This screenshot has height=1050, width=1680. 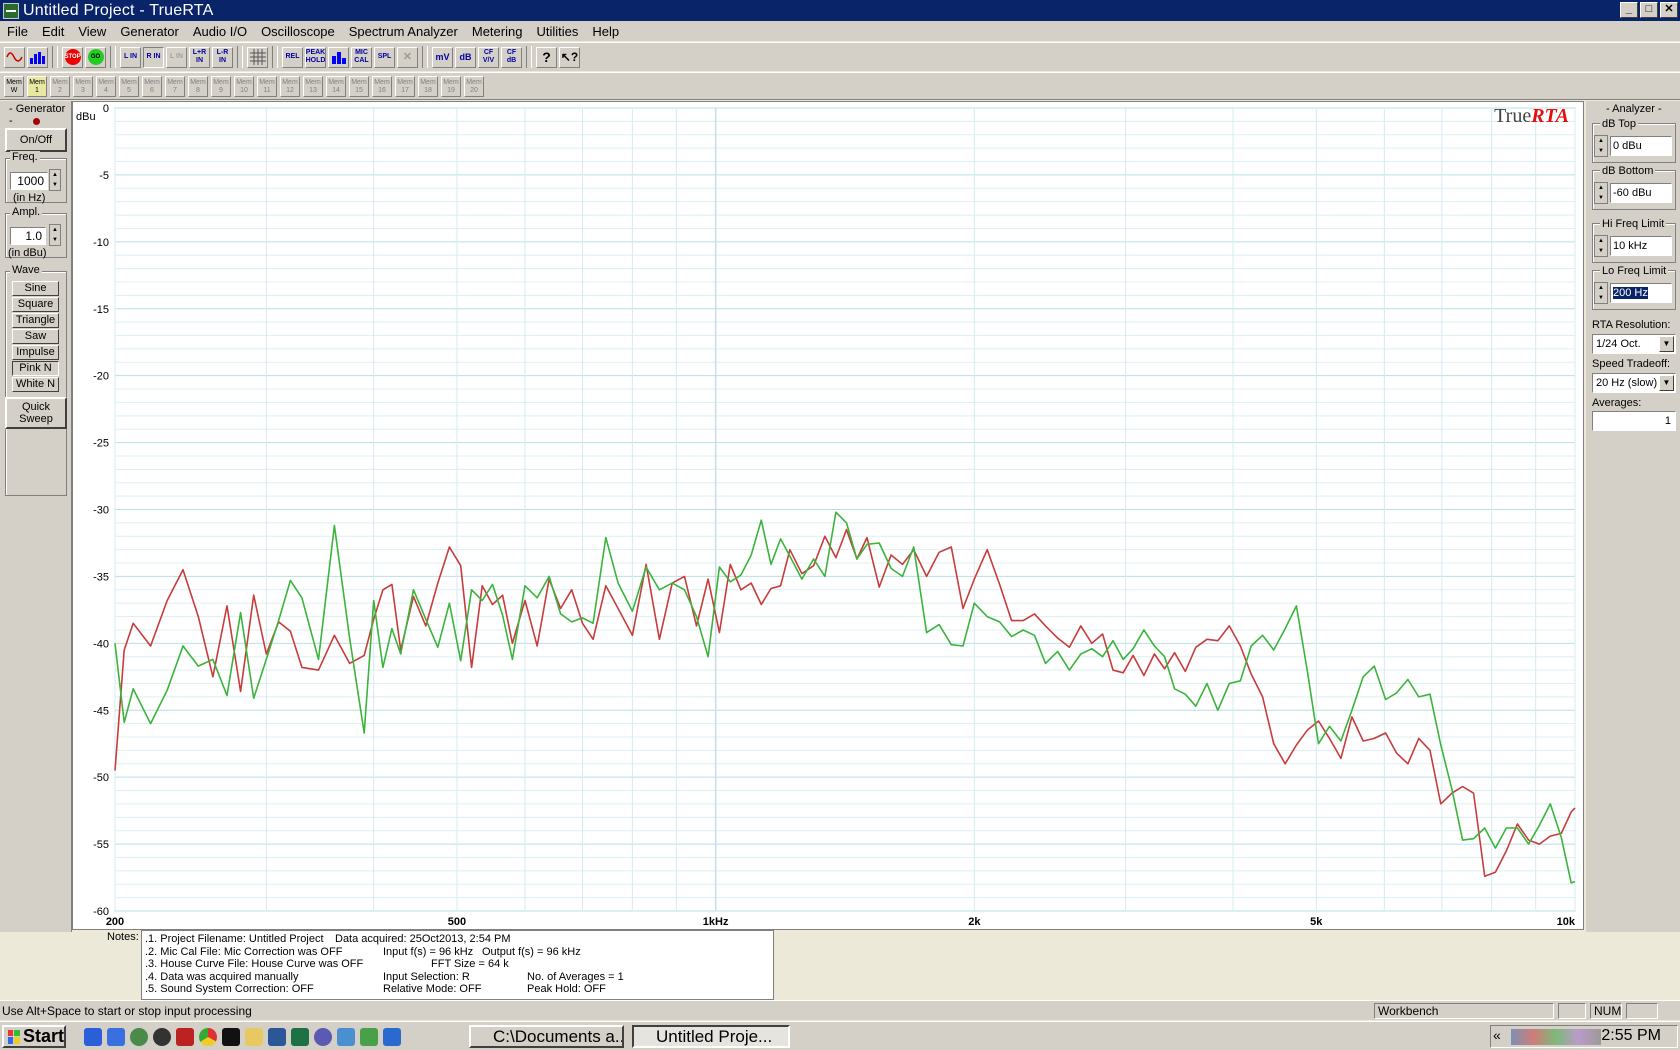 I want to click on mem-button-16: Mem 16, so click(x=382, y=86).